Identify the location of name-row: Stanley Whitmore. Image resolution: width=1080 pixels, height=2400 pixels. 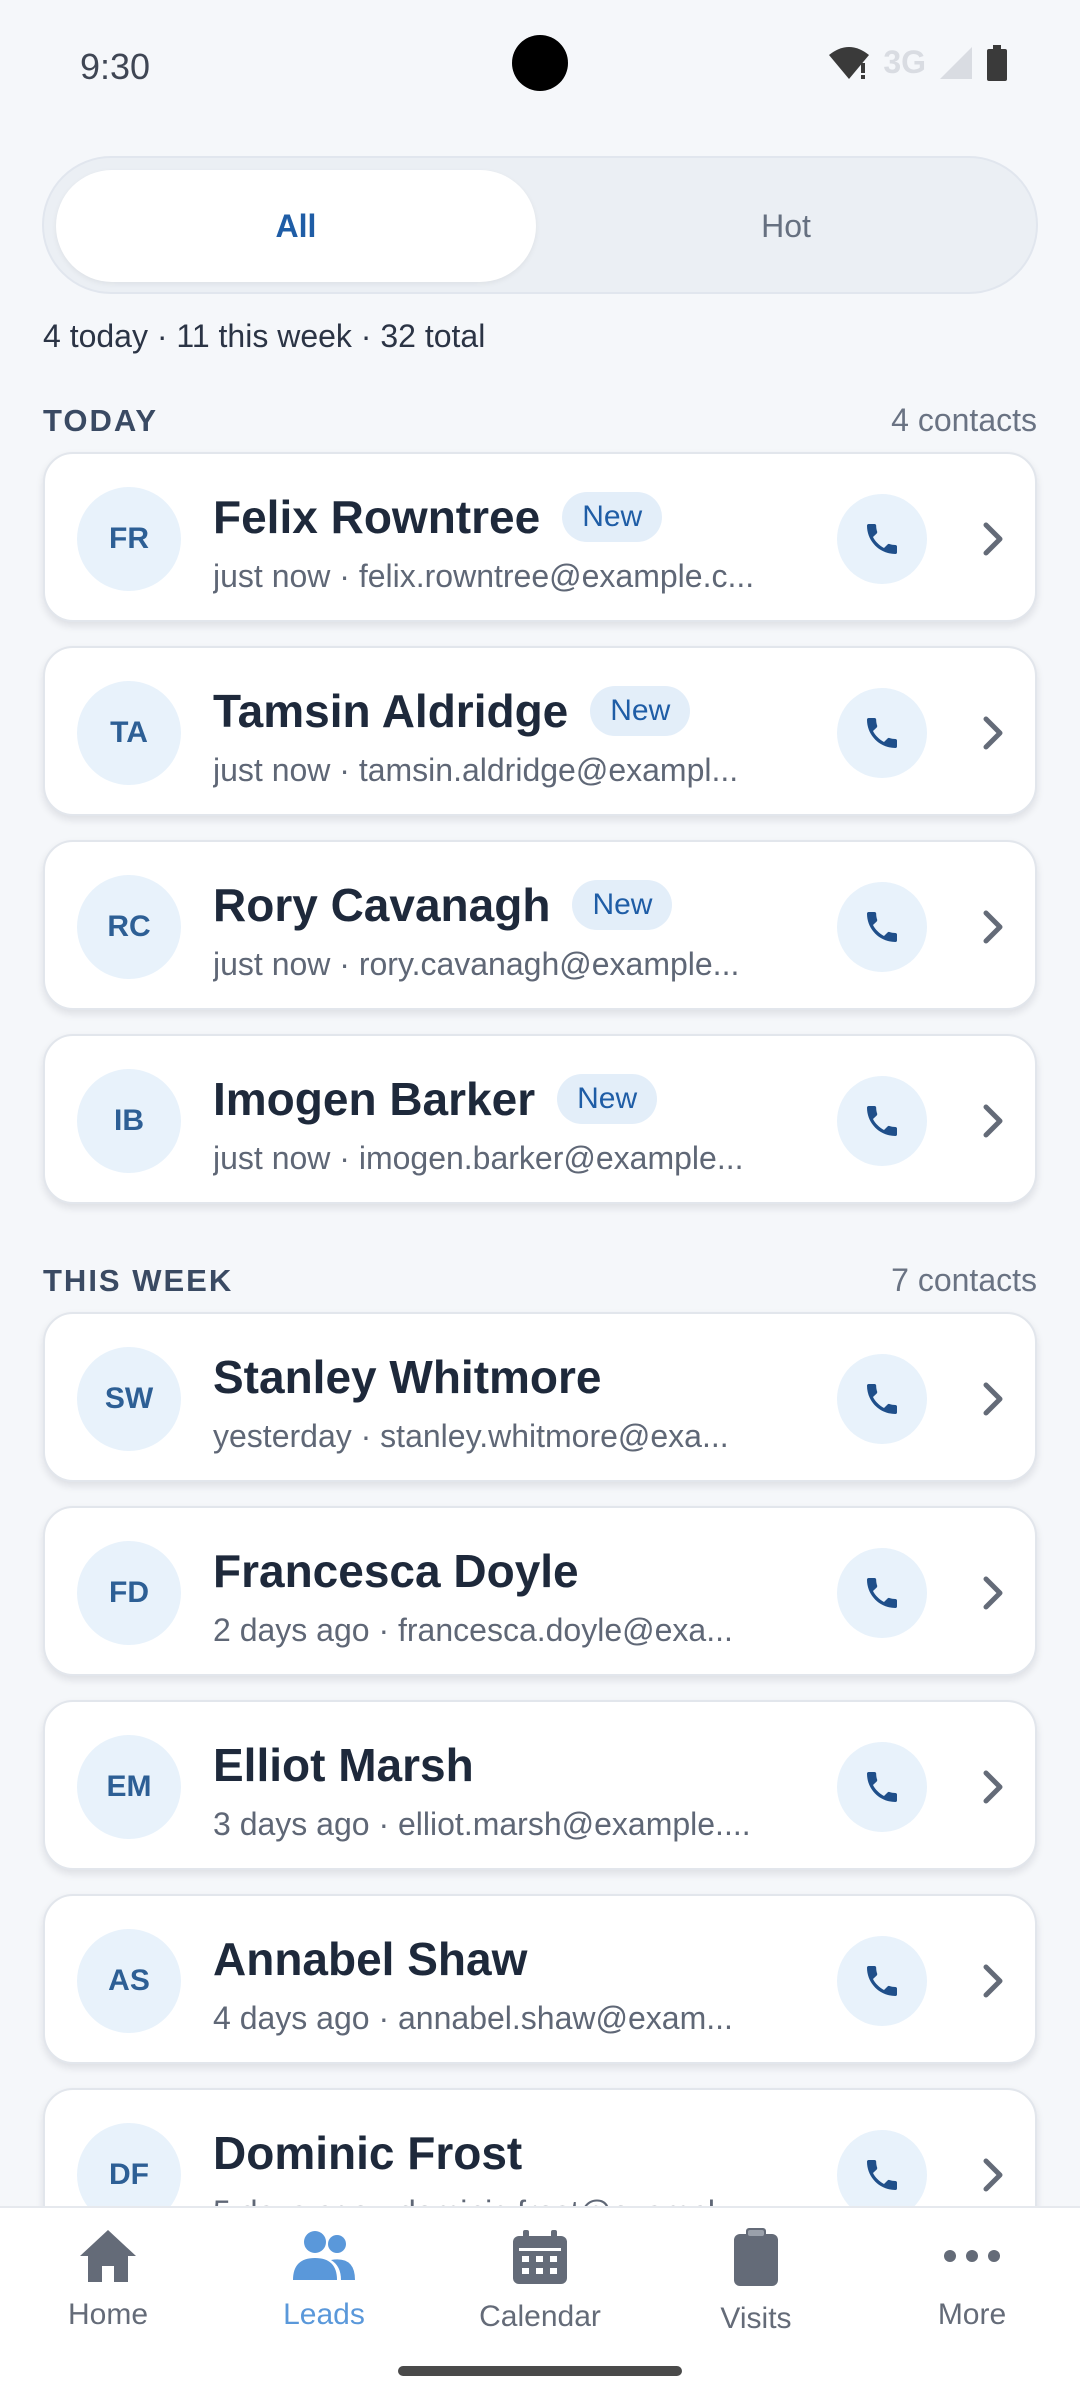
(533, 1377).